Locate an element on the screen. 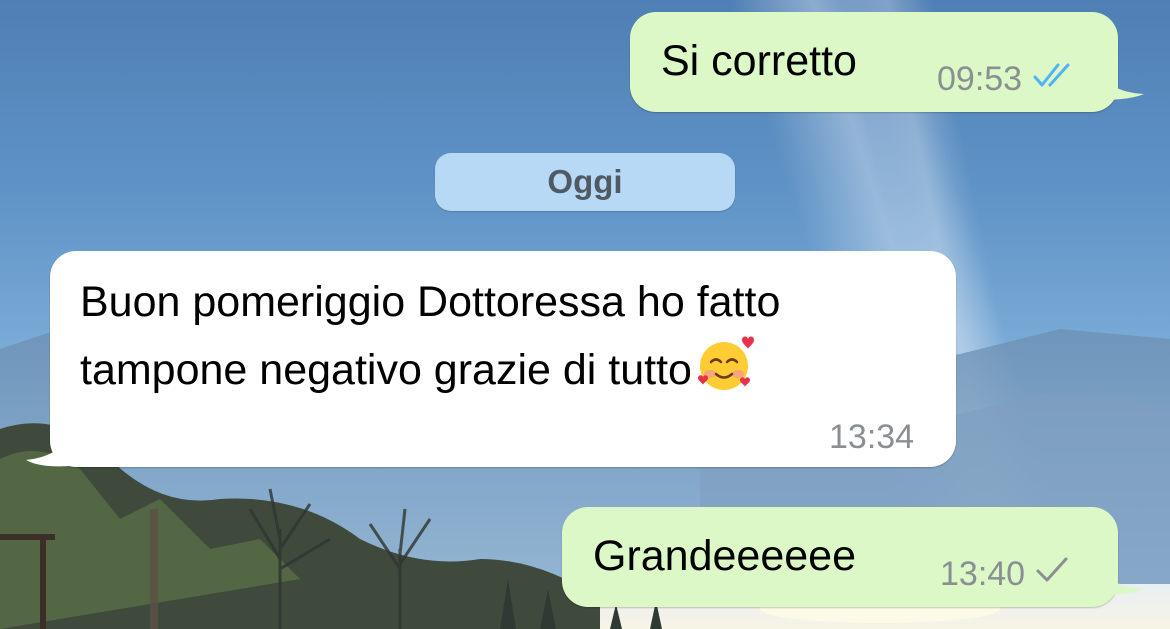 This screenshot has height=629, width=1170. message-meta: 13:40 is located at coordinates (1005, 574).